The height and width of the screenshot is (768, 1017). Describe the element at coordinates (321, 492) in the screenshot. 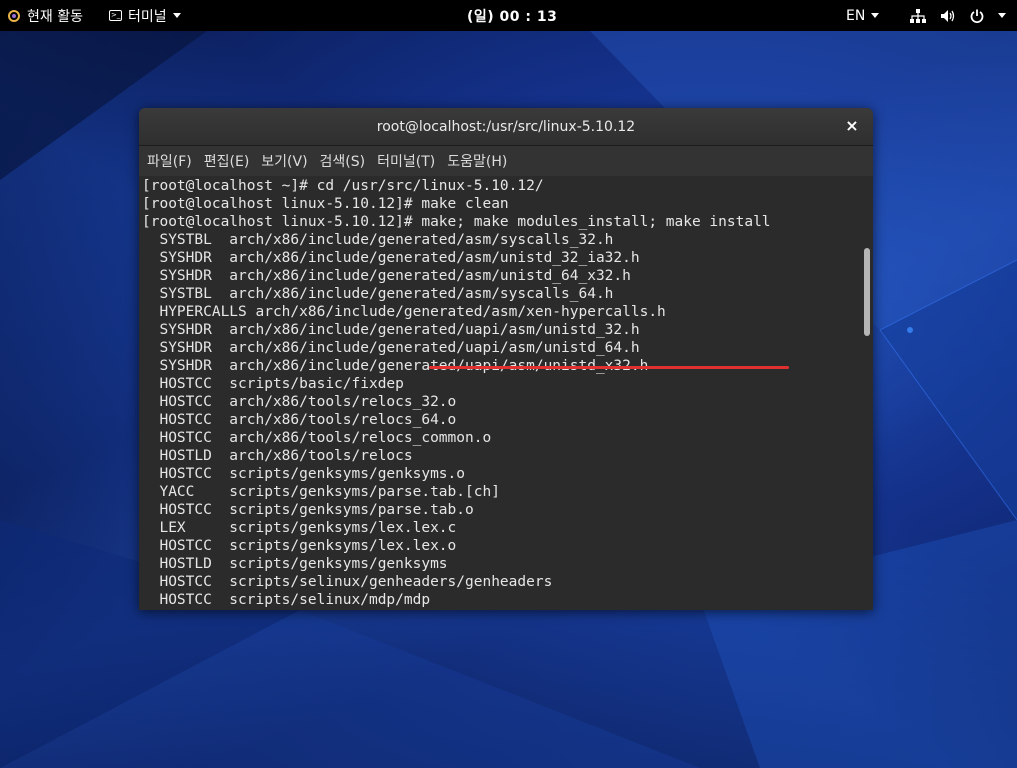

I see `terminal-line: YACC scripts/genksyms/parse.tab.[ch]` at that location.